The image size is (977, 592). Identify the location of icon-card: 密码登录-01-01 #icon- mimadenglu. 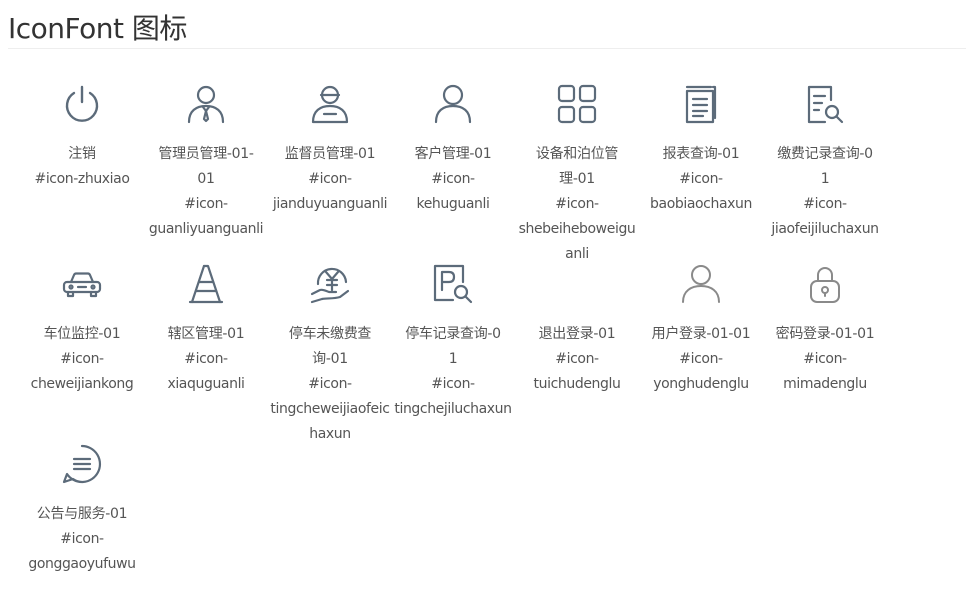
(825, 330).